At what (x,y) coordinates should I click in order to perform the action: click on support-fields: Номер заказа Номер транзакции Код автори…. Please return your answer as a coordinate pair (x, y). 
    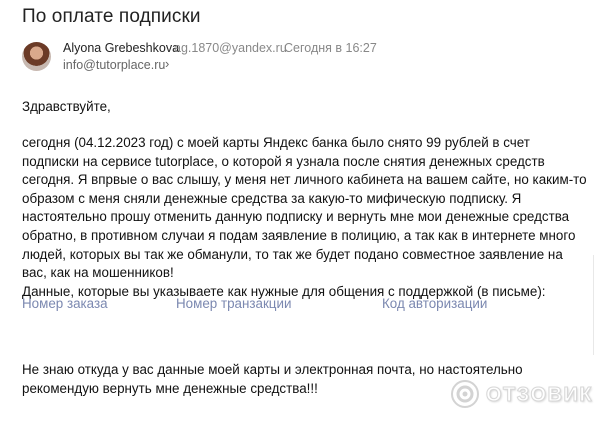
    Looking at the image, I should click on (302, 305).